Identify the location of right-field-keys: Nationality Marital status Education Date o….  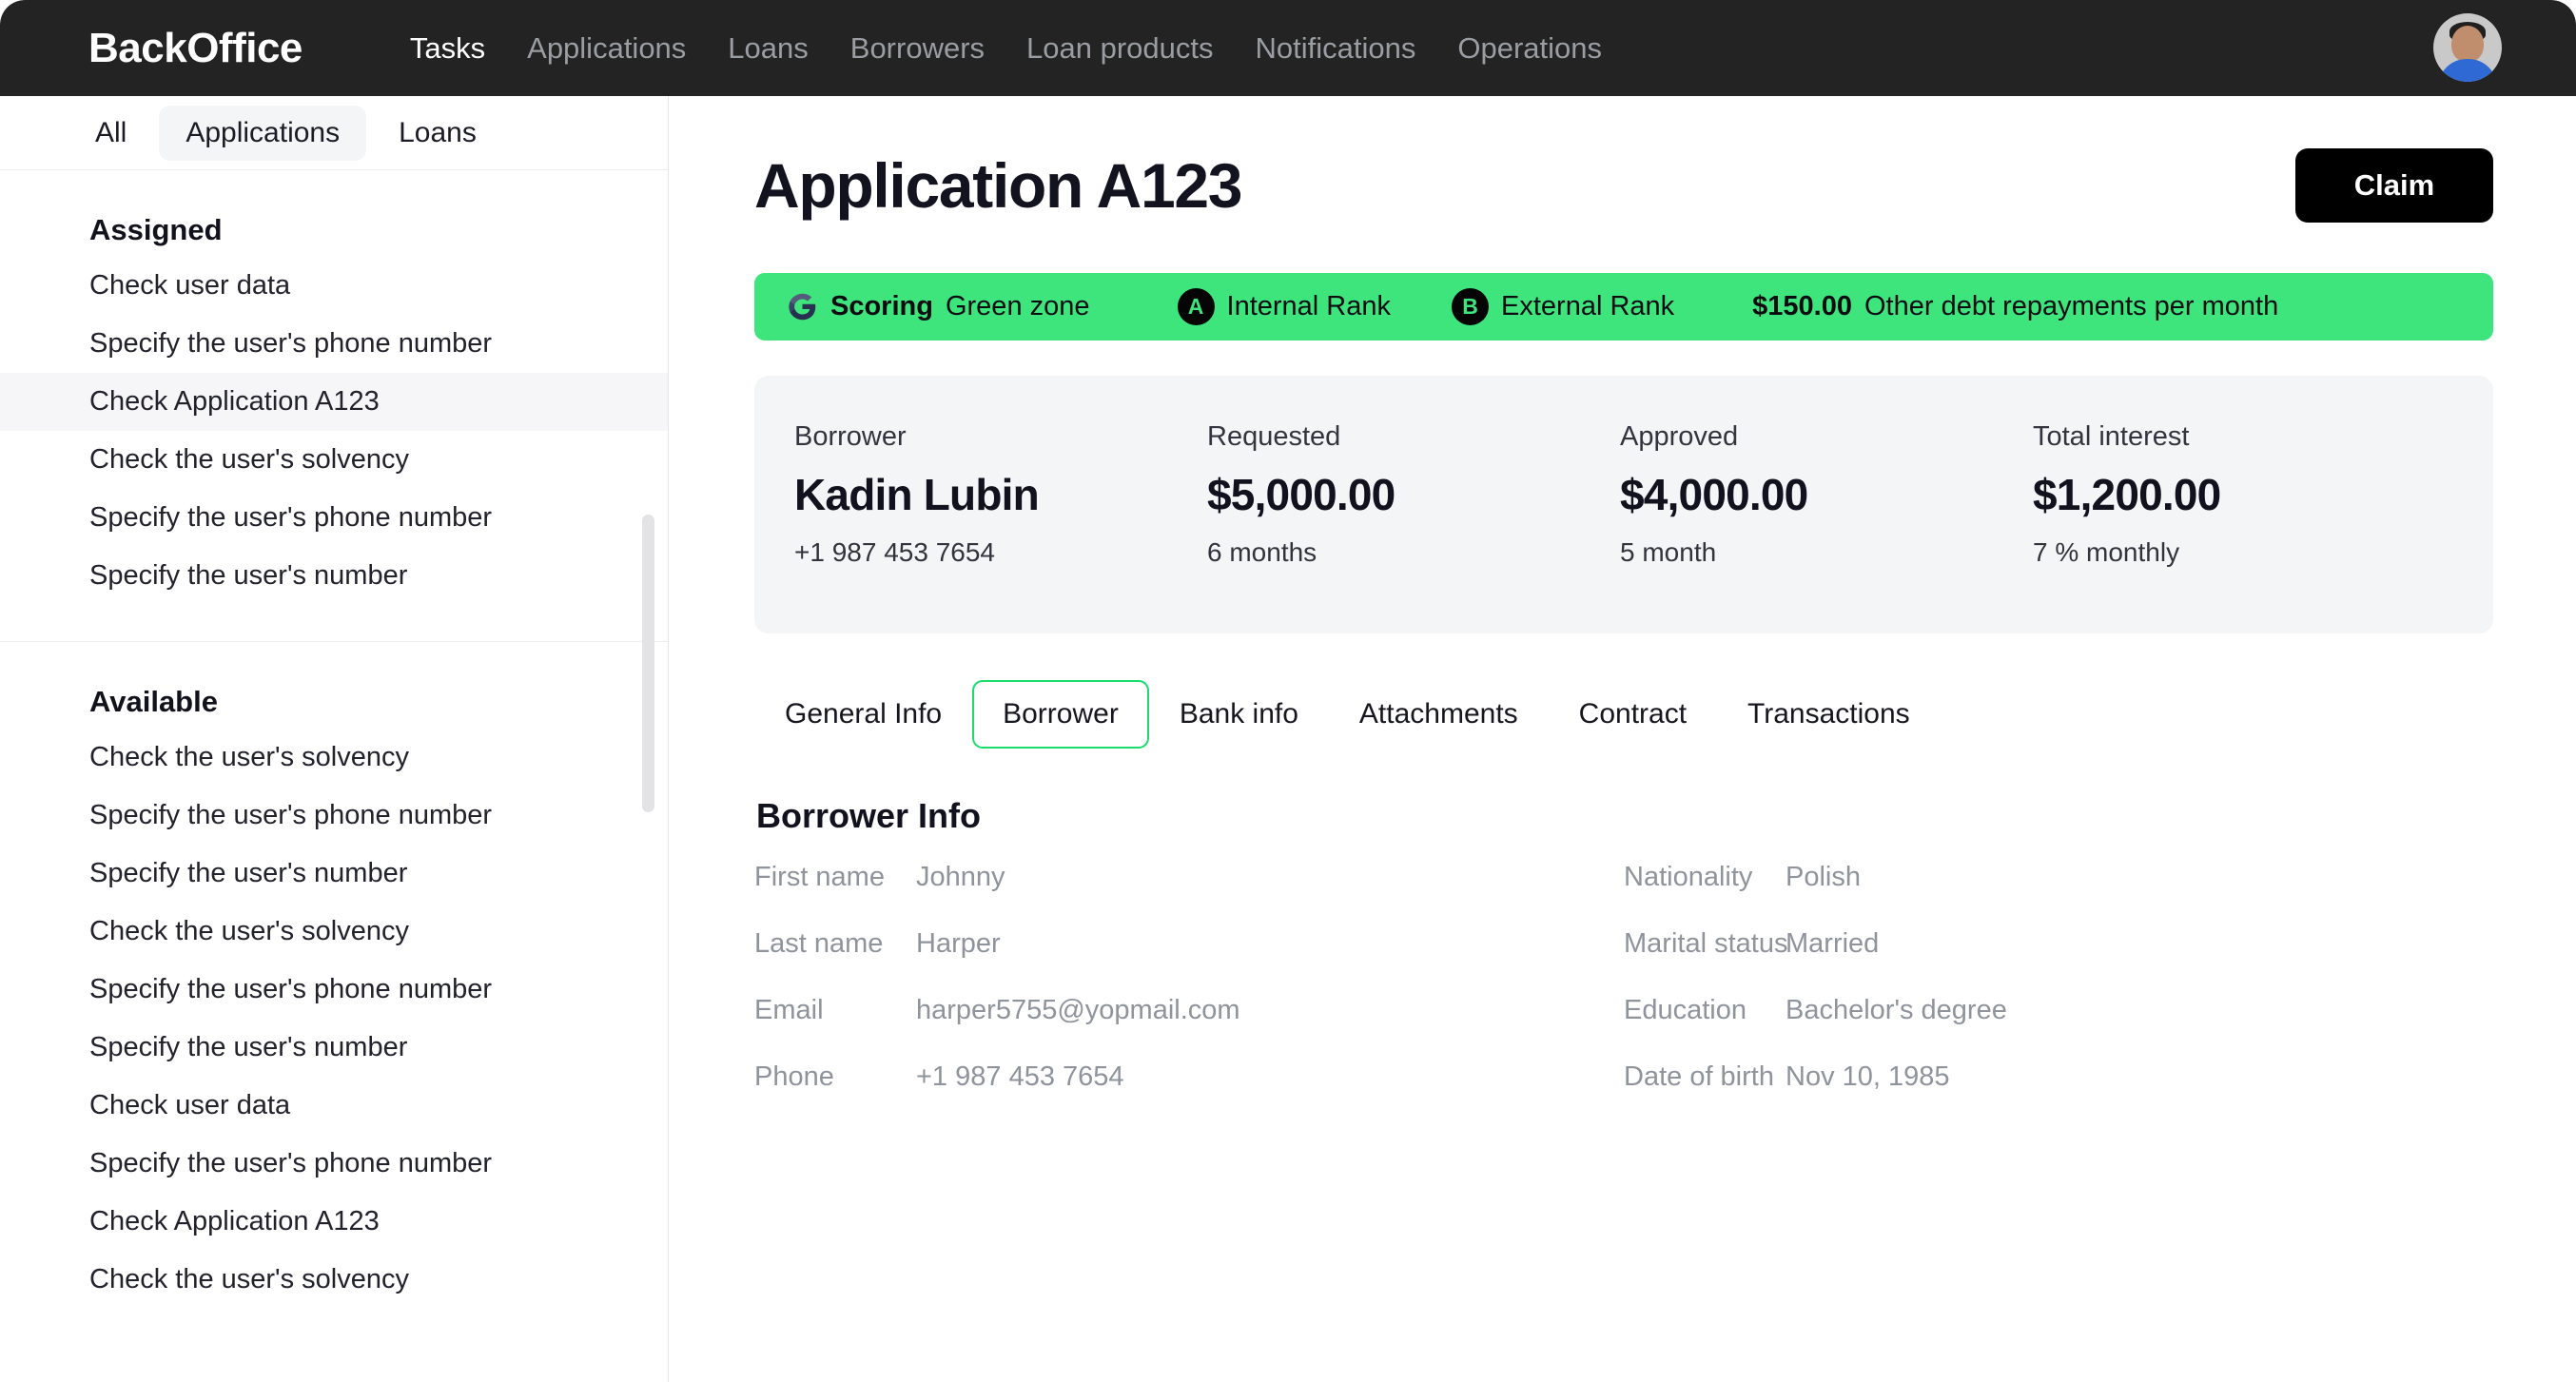
(1706, 994).